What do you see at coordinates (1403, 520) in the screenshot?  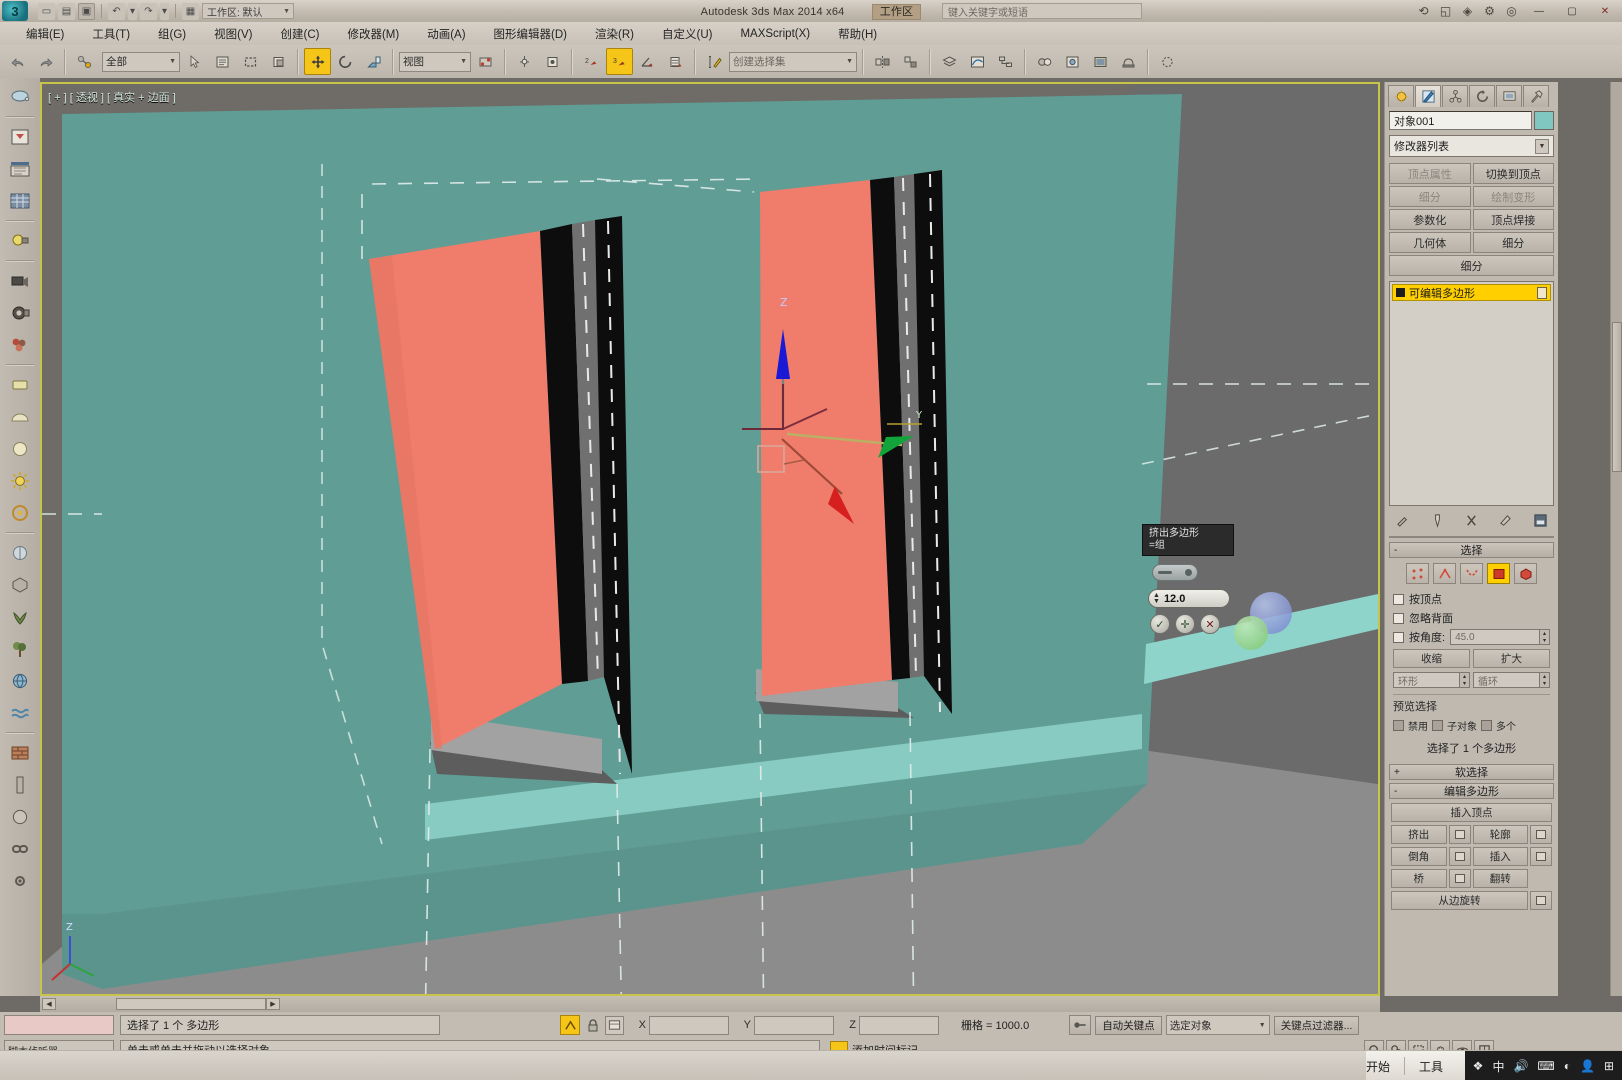 I see `pin-stack-icon` at bounding box center [1403, 520].